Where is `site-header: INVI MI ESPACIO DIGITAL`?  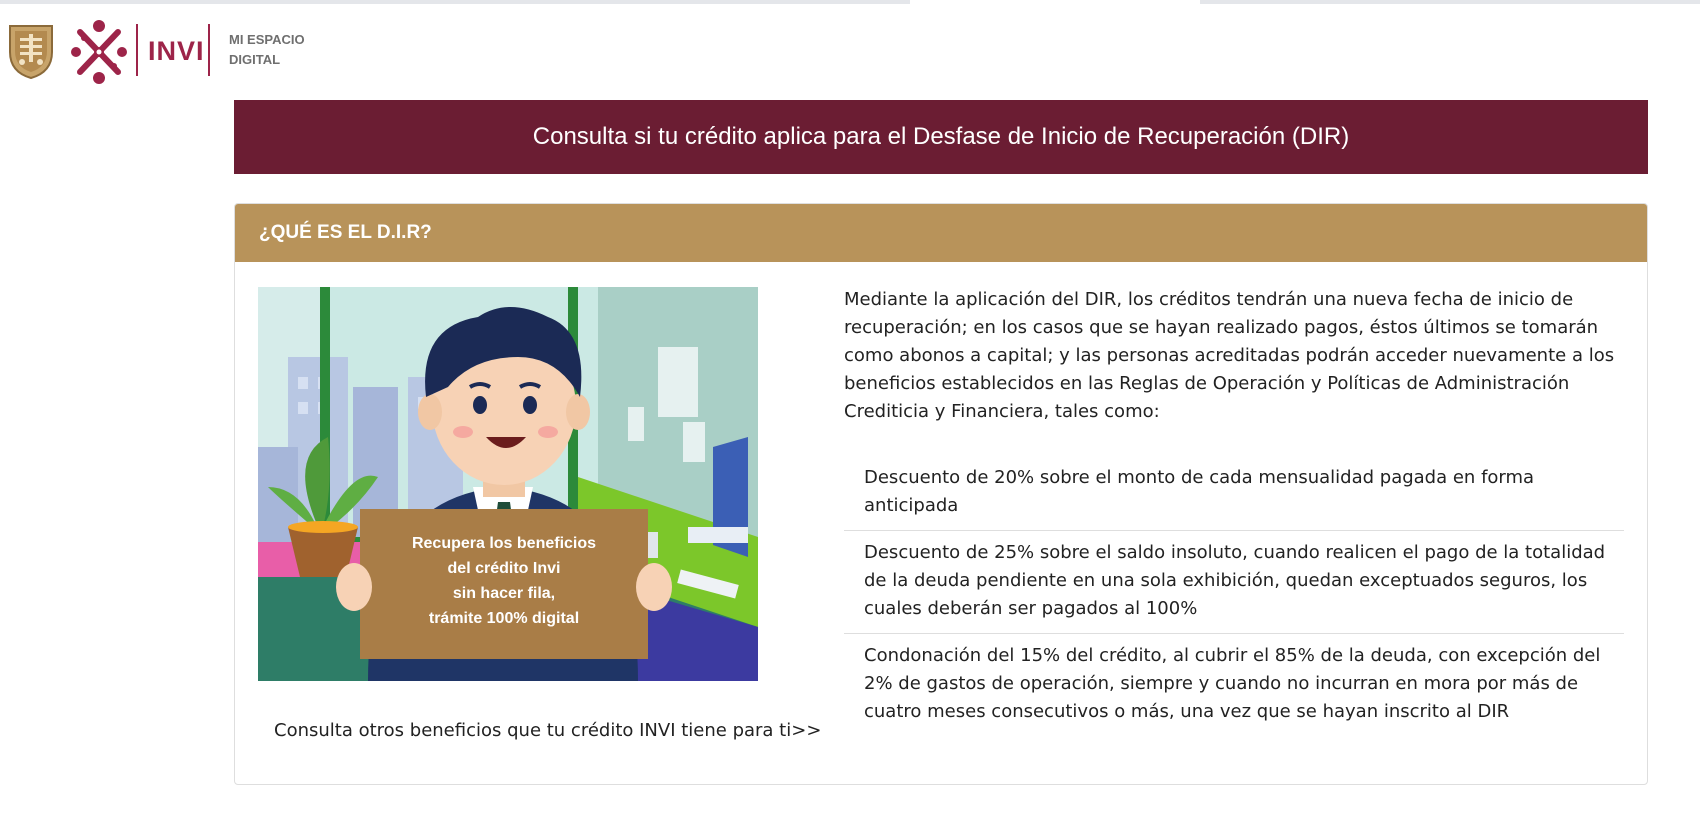 site-header: INVI MI ESPACIO DIGITAL is located at coordinates (210, 50).